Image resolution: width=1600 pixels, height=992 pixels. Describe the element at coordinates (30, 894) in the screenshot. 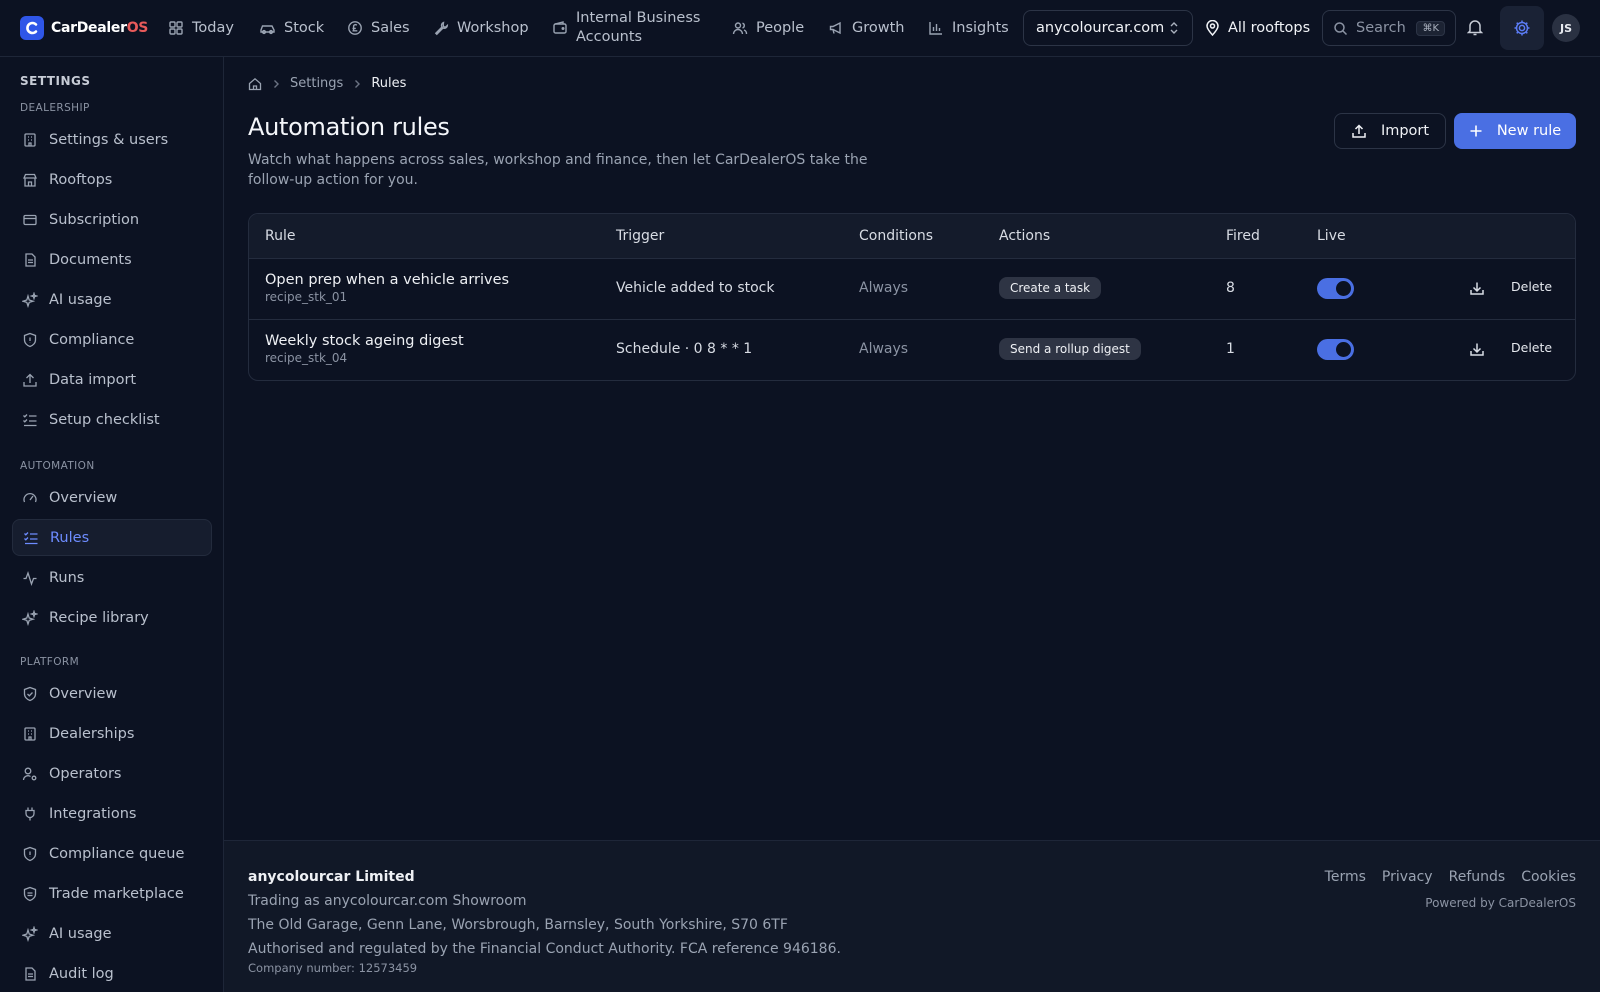

I see `shield-tag-icon` at that location.